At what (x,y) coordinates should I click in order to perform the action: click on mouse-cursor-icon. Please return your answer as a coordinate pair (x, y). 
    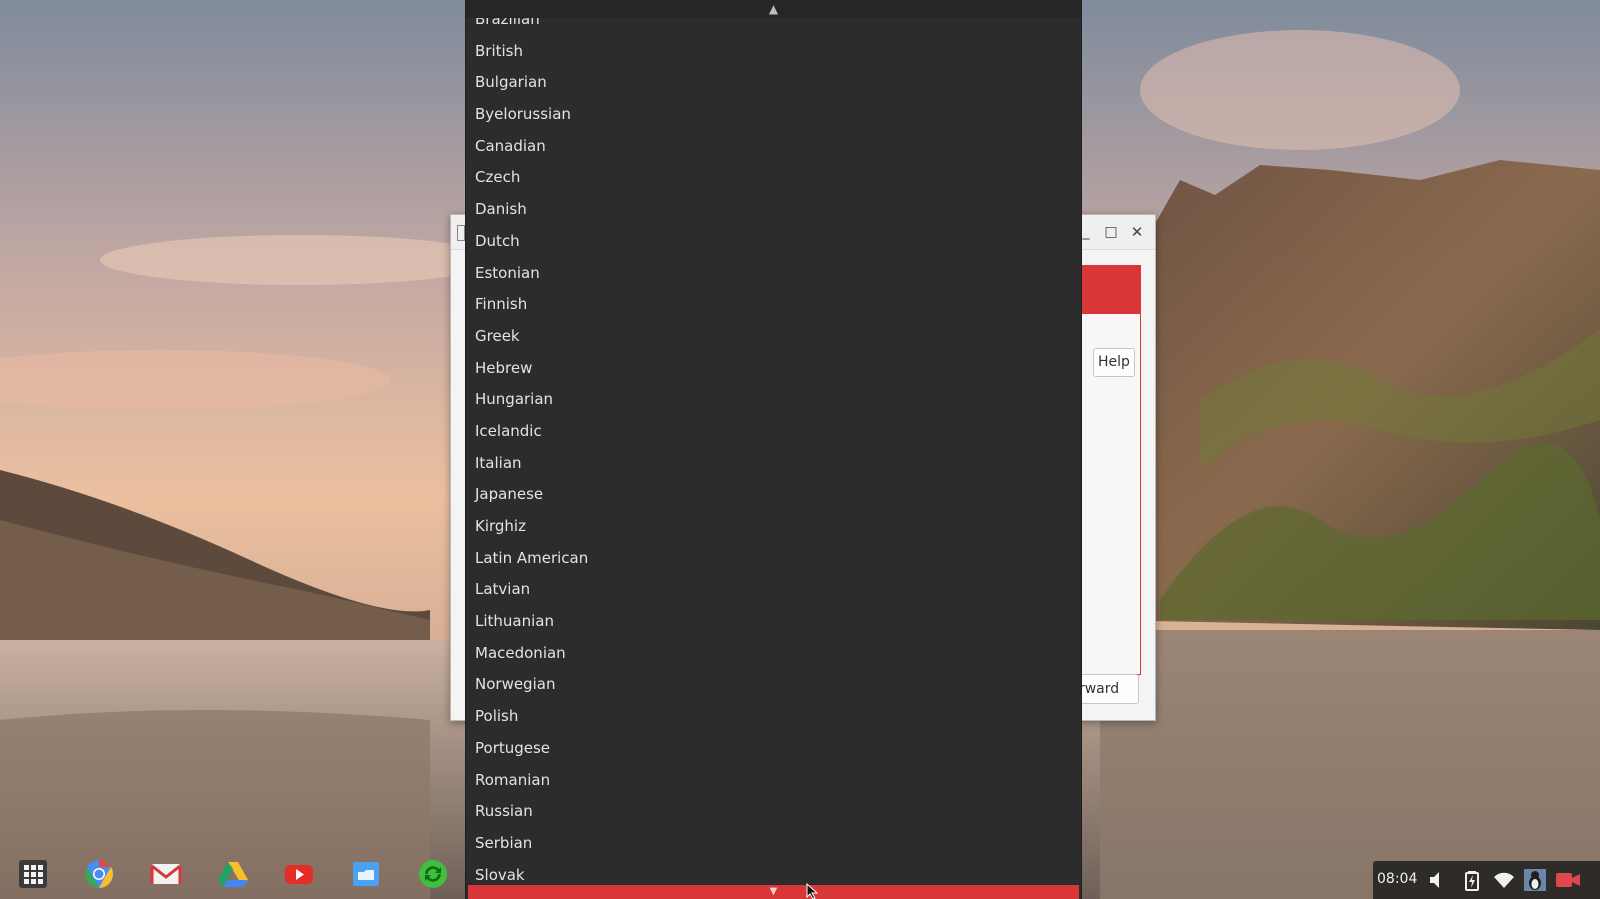
    Looking at the image, I should click on (812, 891).